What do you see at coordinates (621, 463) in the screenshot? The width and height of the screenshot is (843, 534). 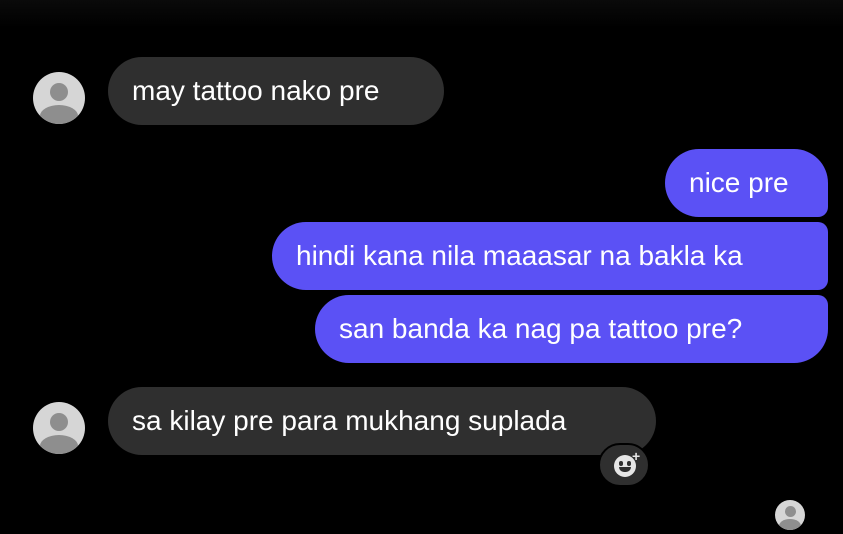 I see `smiley-eye-left` at bounding box center [621, 463].